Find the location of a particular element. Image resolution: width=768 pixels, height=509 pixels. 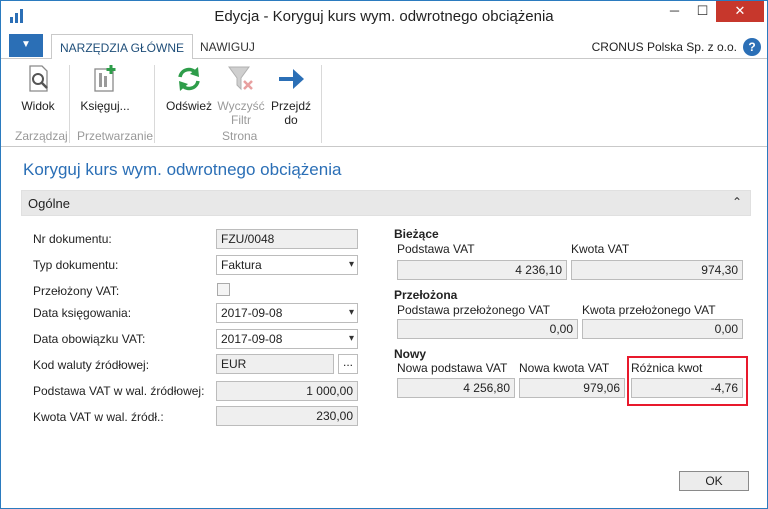

new-amount-field: 979,06 is located at coordinates (572, 388).